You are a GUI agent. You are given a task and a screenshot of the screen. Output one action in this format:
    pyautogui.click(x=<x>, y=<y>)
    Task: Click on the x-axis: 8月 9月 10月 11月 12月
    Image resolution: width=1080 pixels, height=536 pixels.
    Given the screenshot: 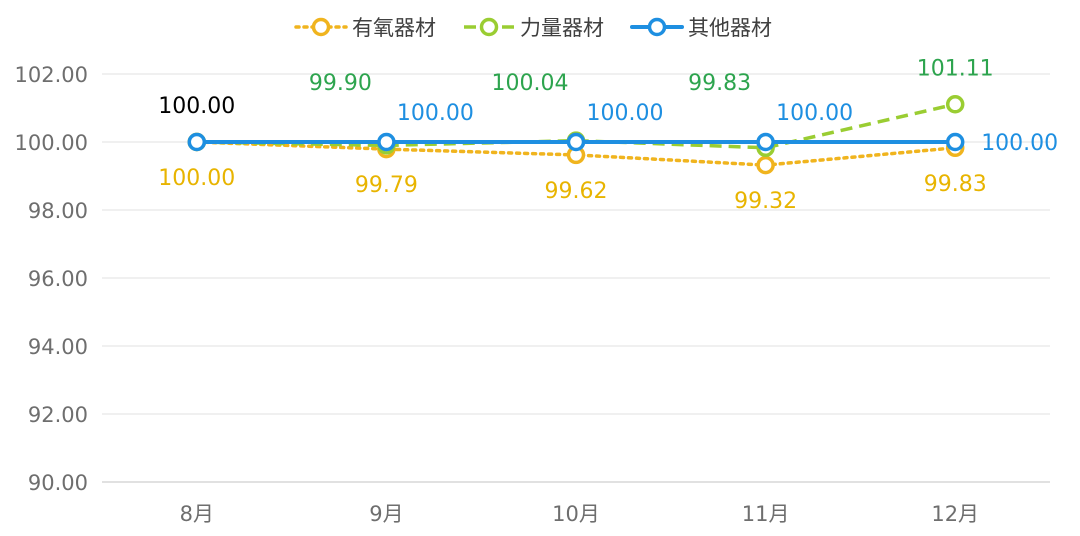 What is the action you would take?
    pyautogui.click(x=579, y=514)
    